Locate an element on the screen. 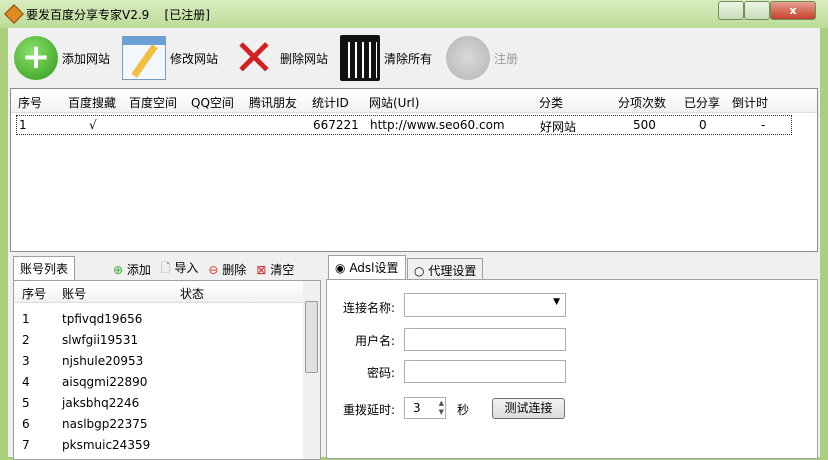 The image size is (828, 460). list-item: 4 aisqgmi22890 is located at coordinates (86, 382).